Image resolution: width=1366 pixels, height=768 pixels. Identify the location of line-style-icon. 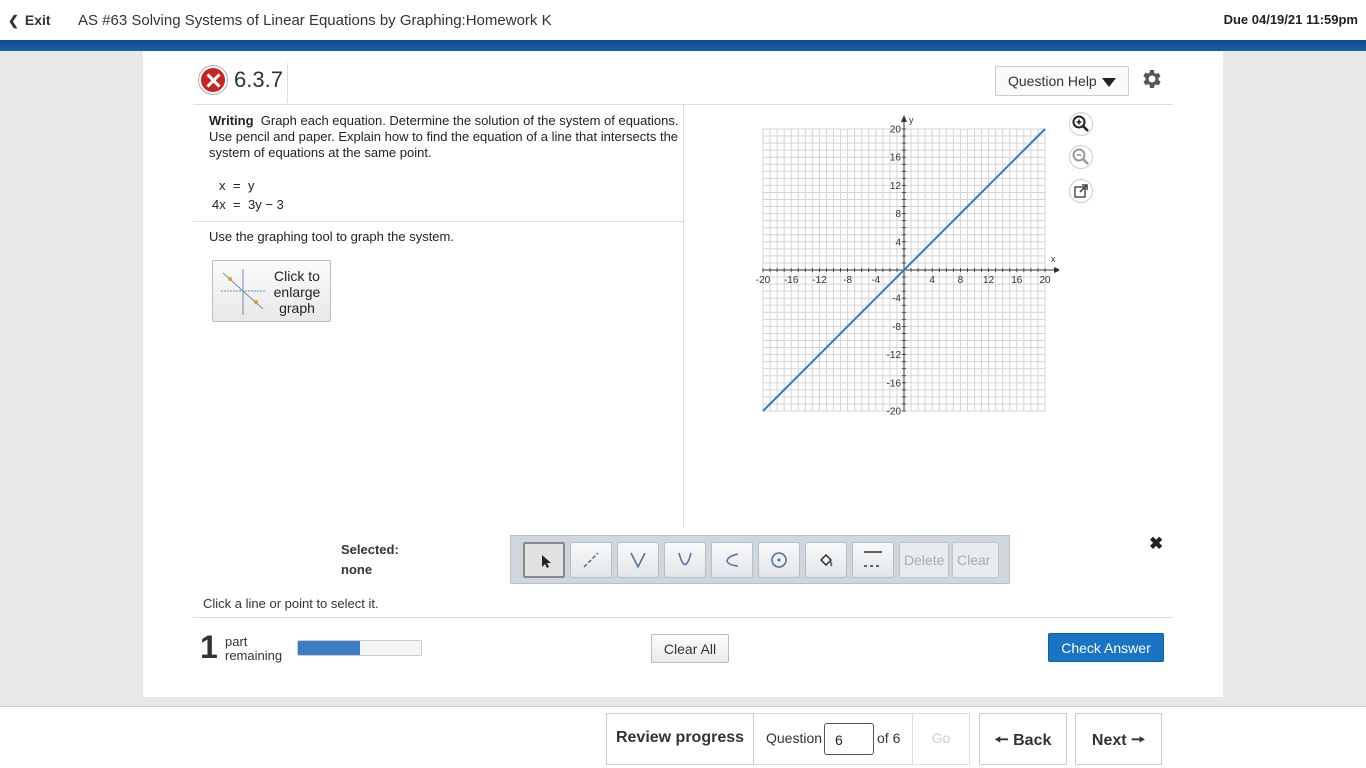
(873, 559).